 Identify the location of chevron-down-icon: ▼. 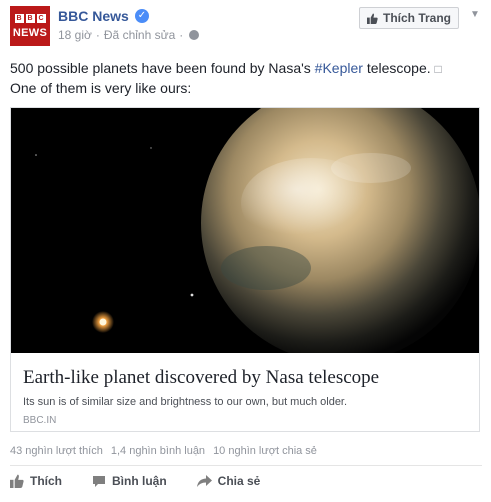
(475, 15).